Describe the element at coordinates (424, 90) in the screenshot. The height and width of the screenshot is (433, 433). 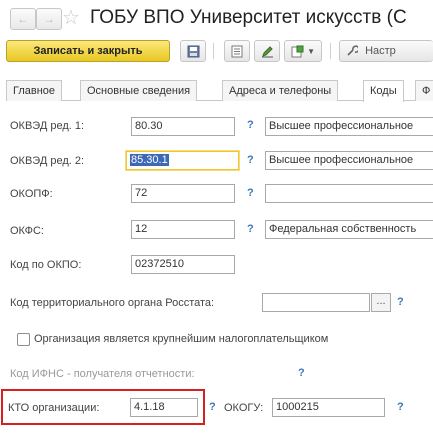
I see `tab-more: Ф` at that location.